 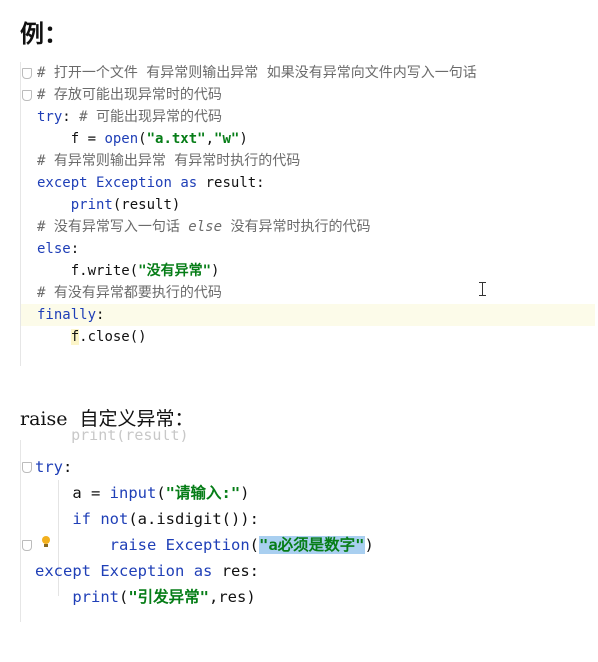 What do you see at coordinates (312, 545) in the screenshot?
I see `selected-text: "a必须是数字"` at bounding box center [312, 545].